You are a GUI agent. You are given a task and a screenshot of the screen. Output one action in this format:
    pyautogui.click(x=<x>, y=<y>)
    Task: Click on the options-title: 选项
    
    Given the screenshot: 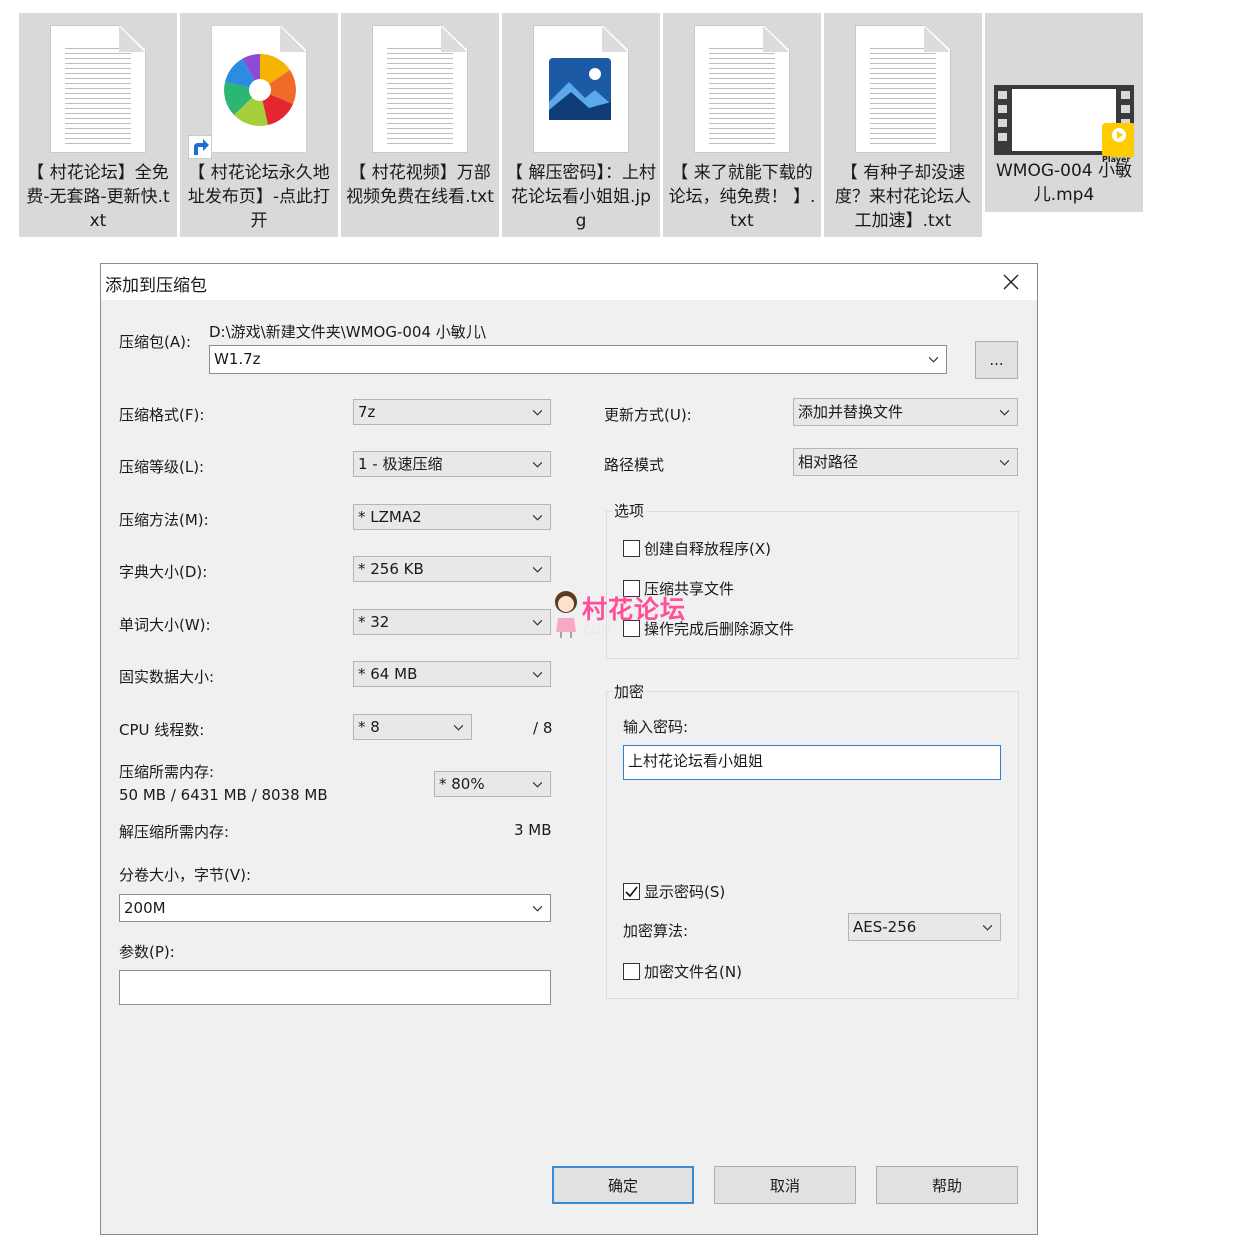 What is the action you would take?
    pyautogui.click(x=629, y=510)
    